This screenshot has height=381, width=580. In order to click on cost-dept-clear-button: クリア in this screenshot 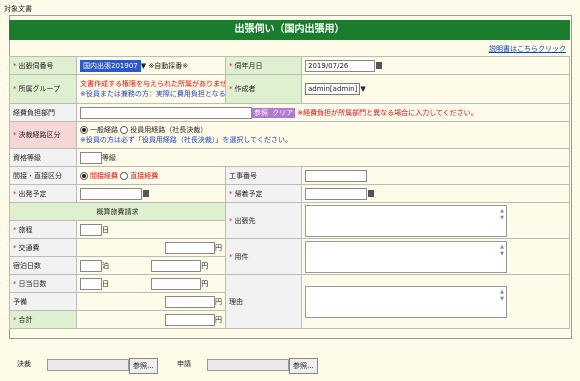, I will do `click(282, 112)`.